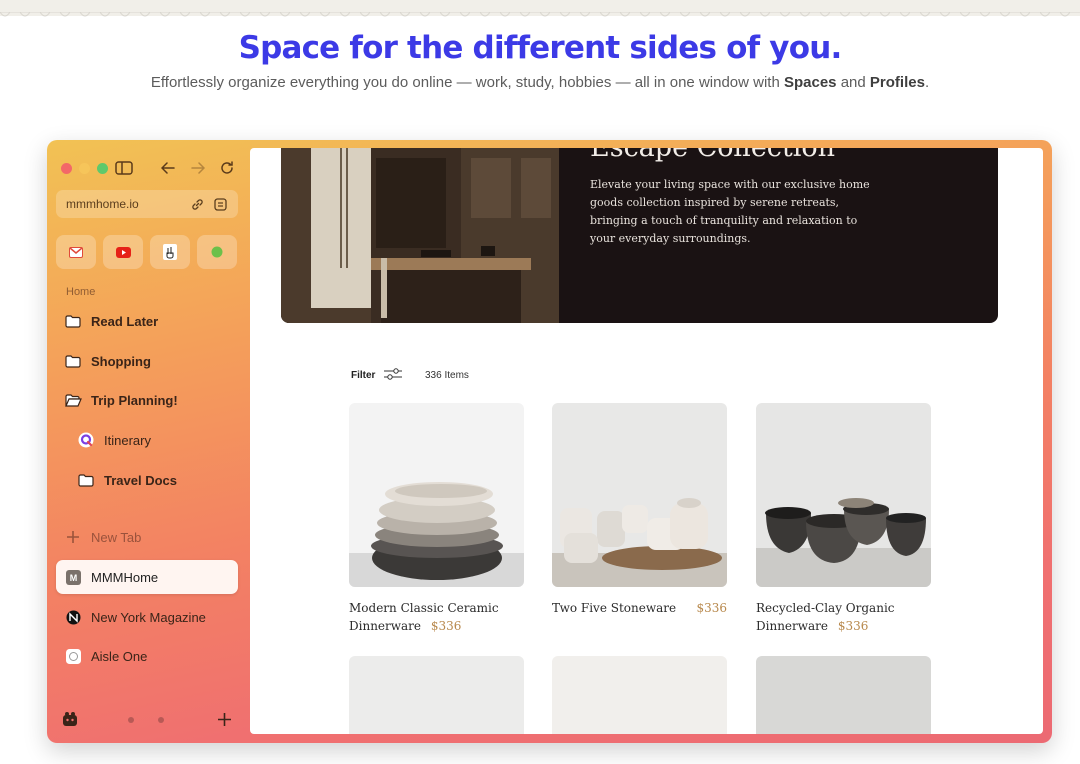 This screenshot has width=1080, height=764. Describe the element at coordinates (897, 82) in the screenshot. I see `subline-profiles: Profiles` at that location.